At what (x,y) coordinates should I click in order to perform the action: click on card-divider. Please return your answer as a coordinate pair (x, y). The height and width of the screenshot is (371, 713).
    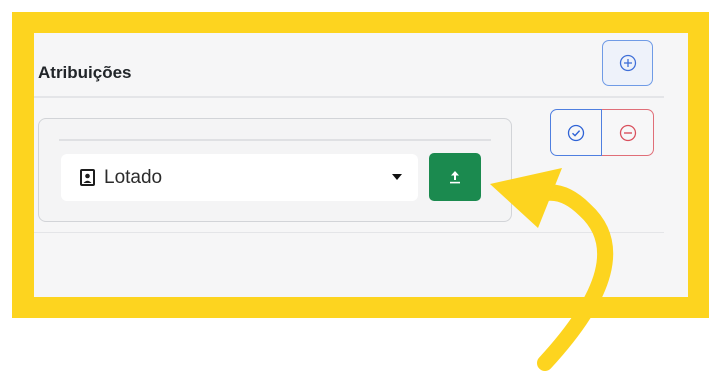
    Looking at the image, I should click on (275, 140).